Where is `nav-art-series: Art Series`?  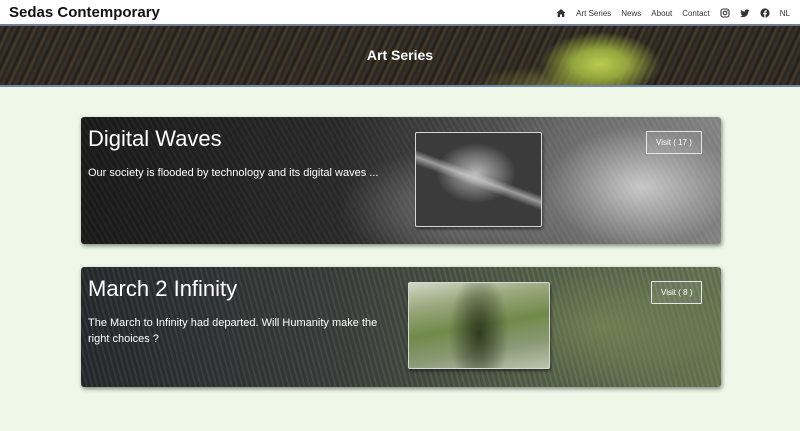
nav-art-series: Art Series is located at coordinates (593, 13).